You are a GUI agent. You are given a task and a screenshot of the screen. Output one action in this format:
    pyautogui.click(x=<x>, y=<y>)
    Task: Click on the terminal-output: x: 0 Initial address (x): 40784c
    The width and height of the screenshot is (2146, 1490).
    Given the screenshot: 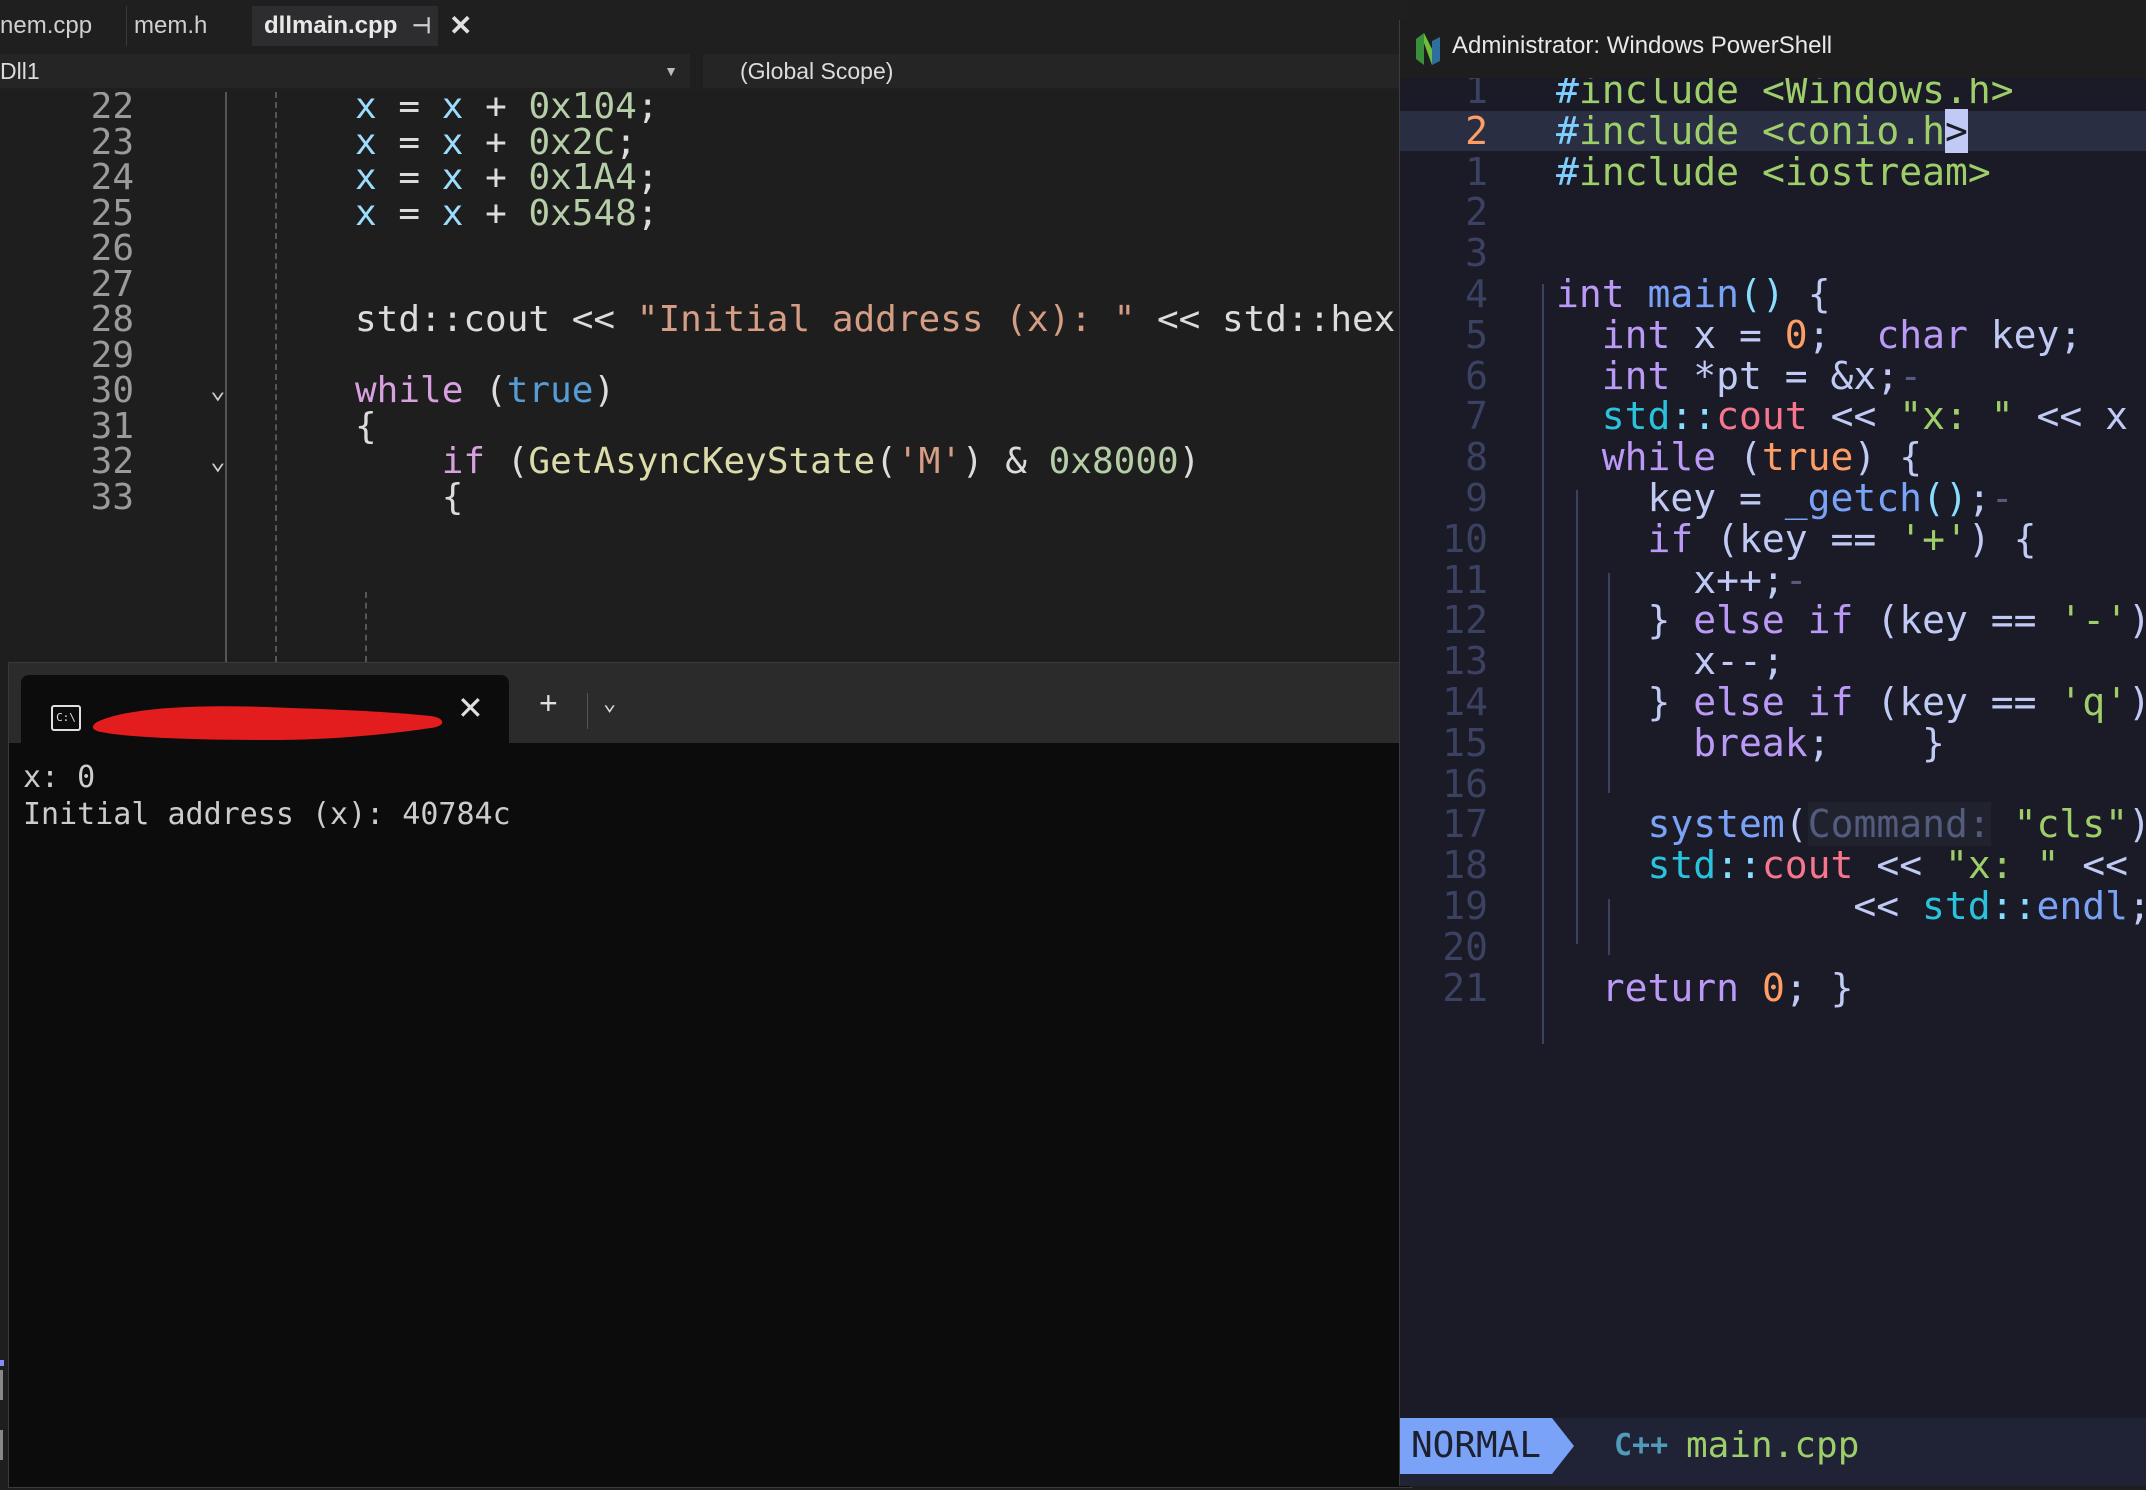 What is the action you would take?
    pyautogui.click(x=267, y=796)
    